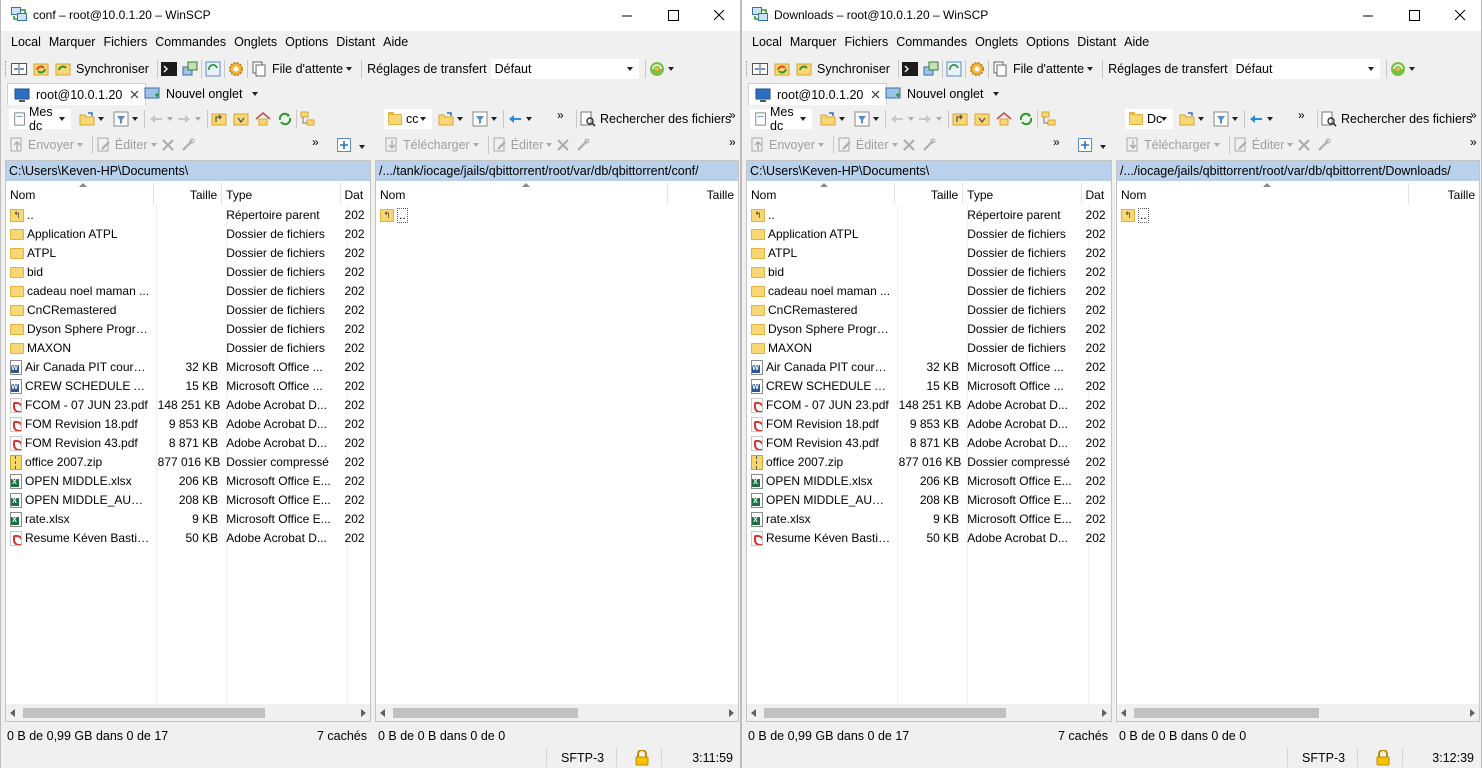 The image size is (1482, 768). I want to click on minimize-button, so click(1368, 15).